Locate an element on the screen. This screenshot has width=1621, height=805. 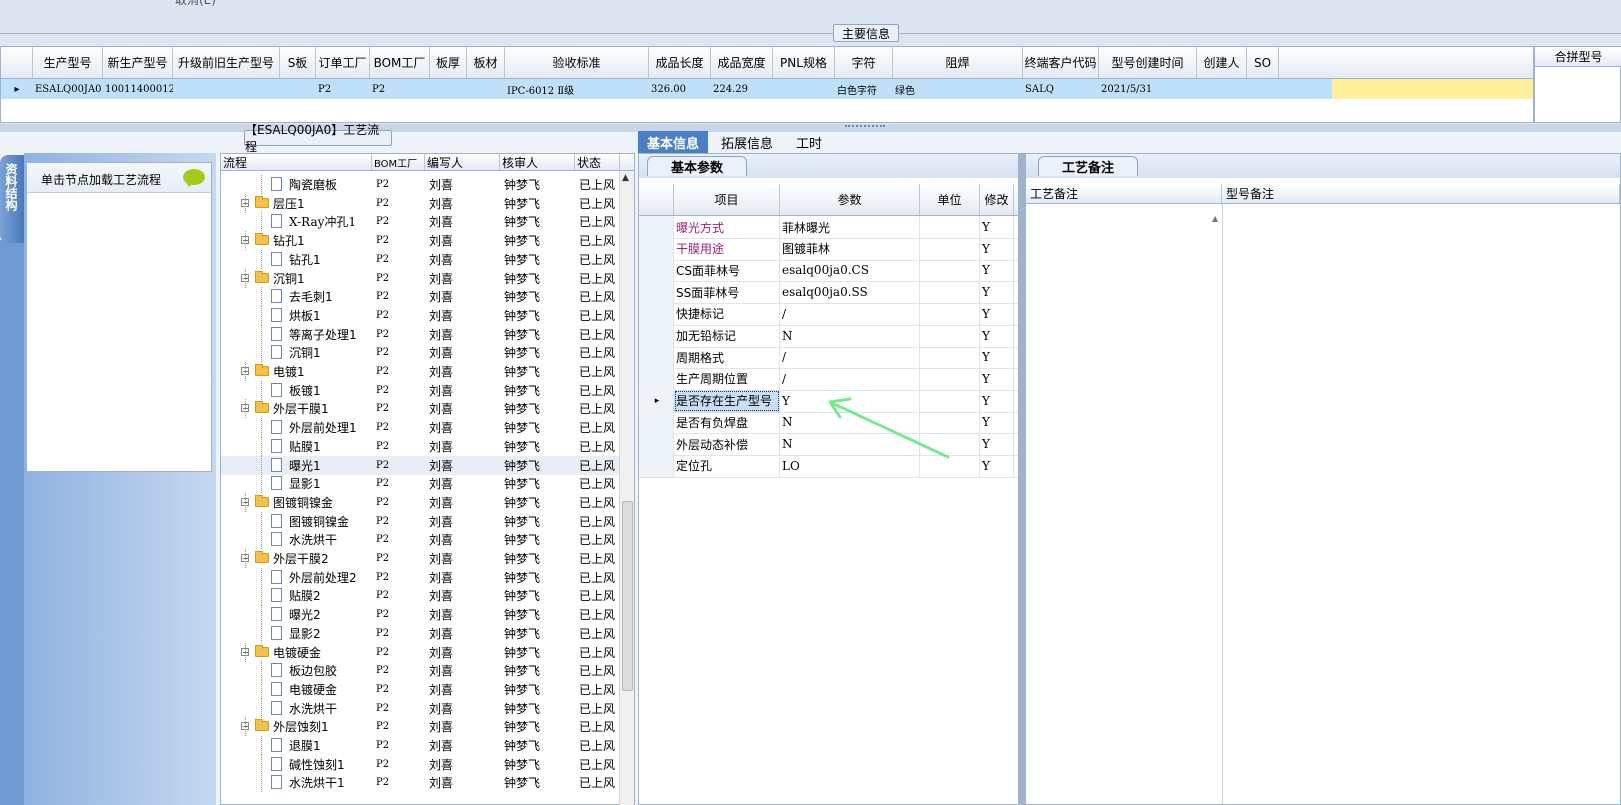
process-row: − 电镀1 P2 刘喜 钟梦飞 已上风 is located at coordinates (420, 371).